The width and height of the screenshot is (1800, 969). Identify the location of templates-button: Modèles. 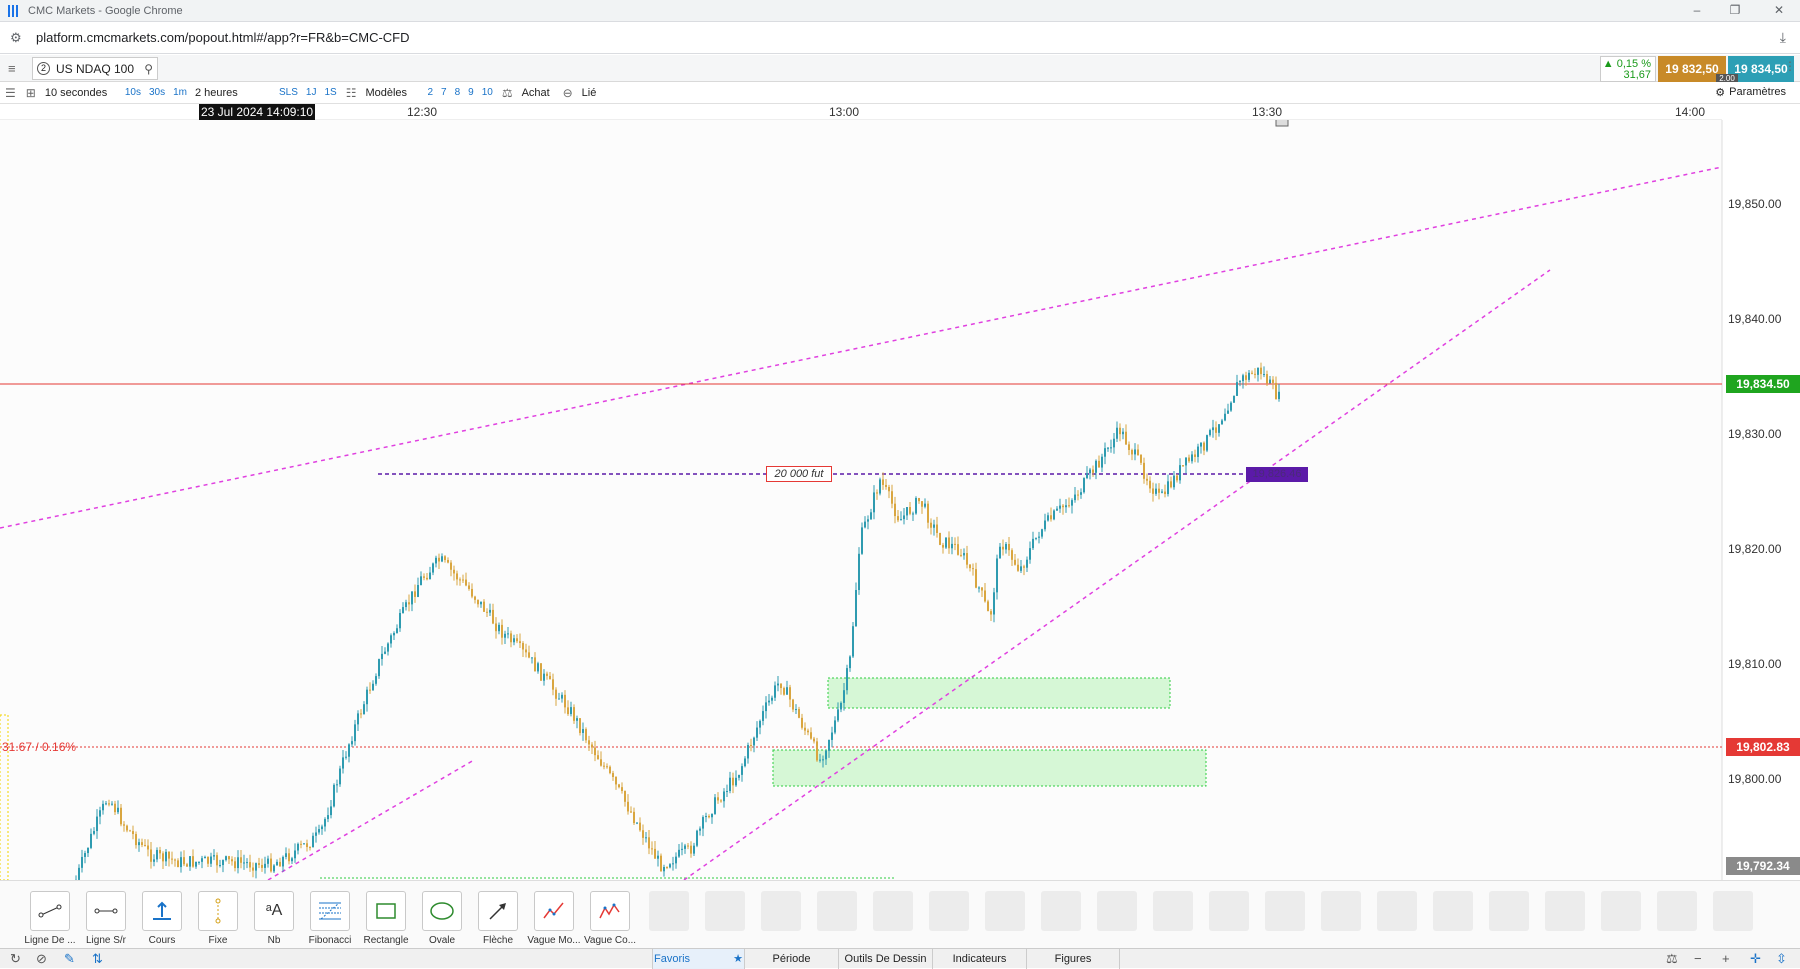
(392, 93).